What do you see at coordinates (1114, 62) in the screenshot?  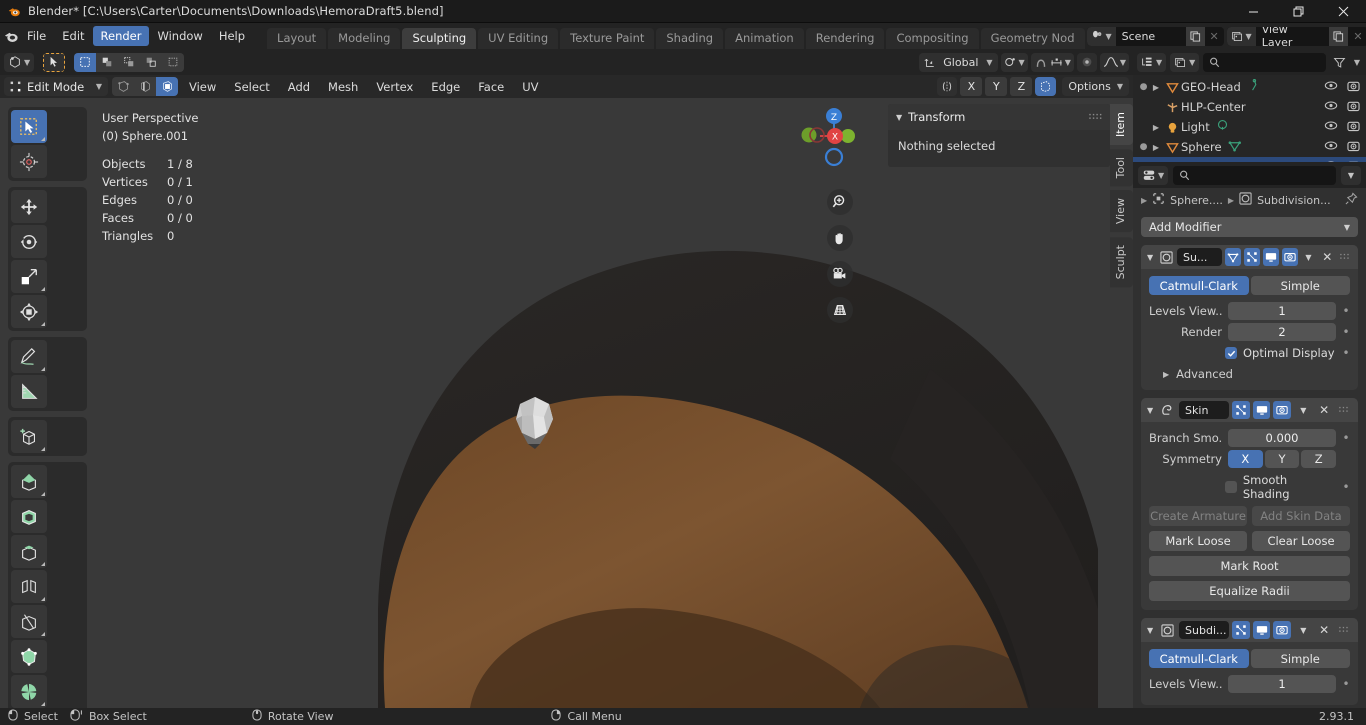 I see `proportional-falloff-selector: ▼` at bounding box center [1114, 62].